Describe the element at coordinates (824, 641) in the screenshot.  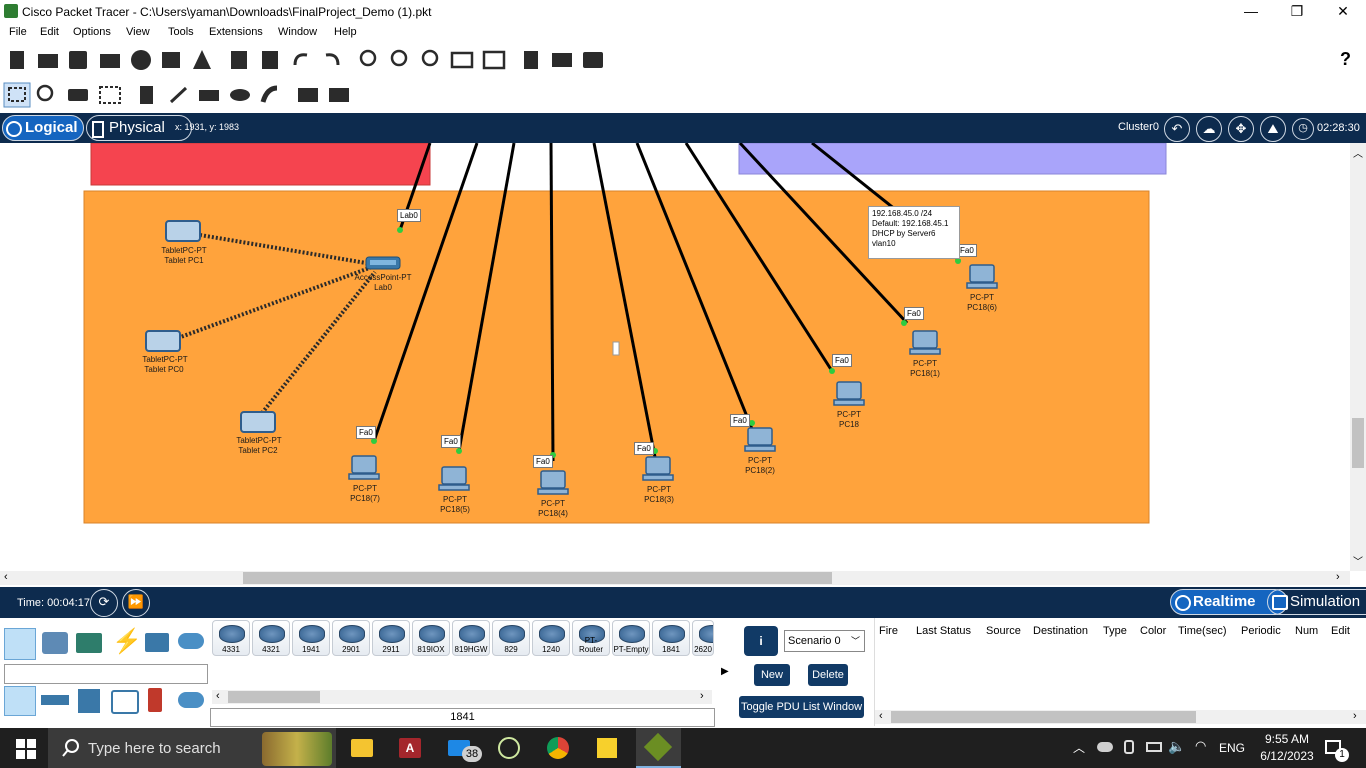
I see `scenario-select: Scenario 0 ﹀` at that location.